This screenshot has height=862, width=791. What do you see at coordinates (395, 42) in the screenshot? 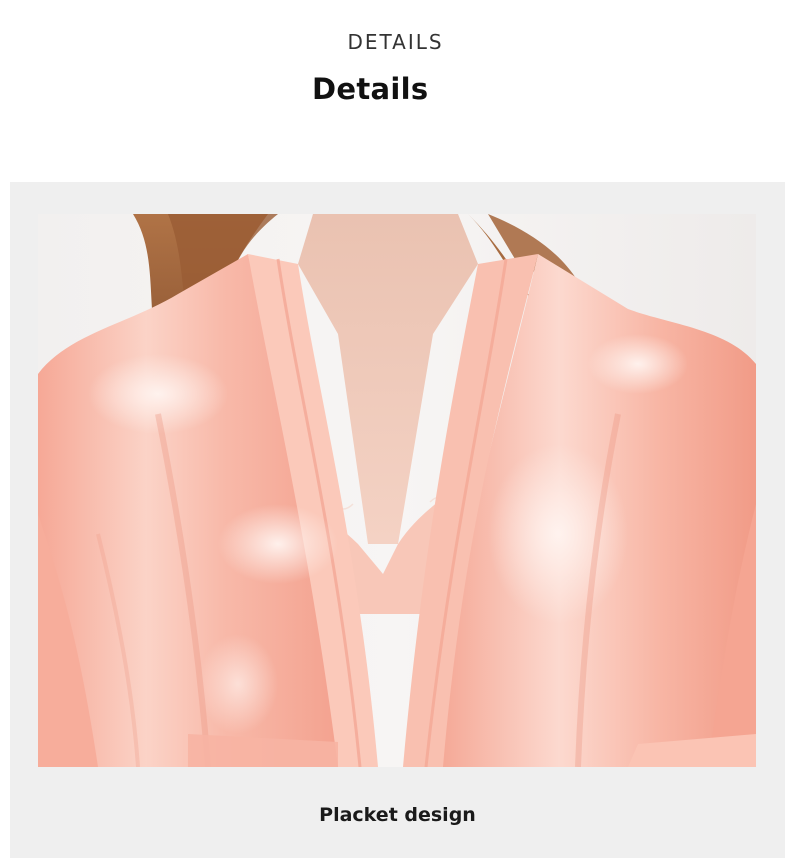
I see `section-kicker: DETAILS` at bounding box center [395, 42].